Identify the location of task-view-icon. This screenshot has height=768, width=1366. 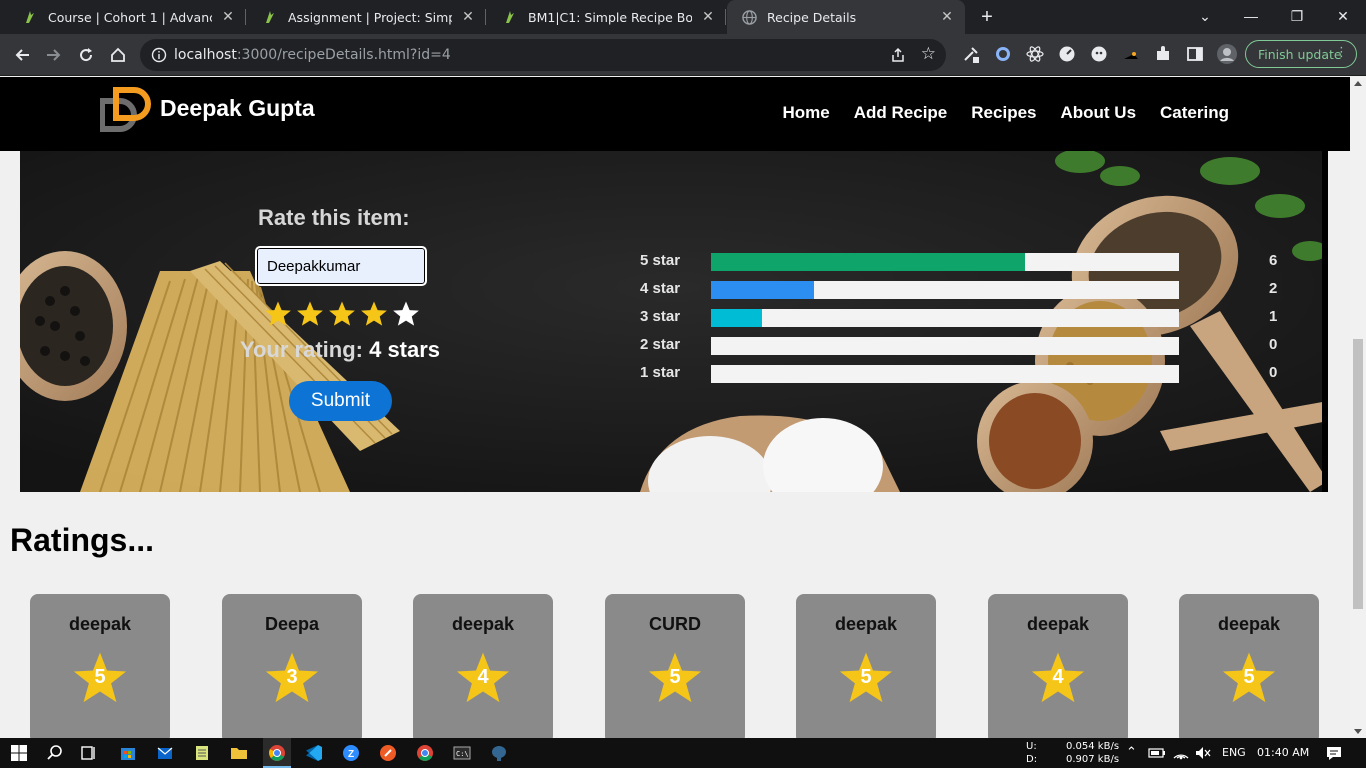
(89, 753).